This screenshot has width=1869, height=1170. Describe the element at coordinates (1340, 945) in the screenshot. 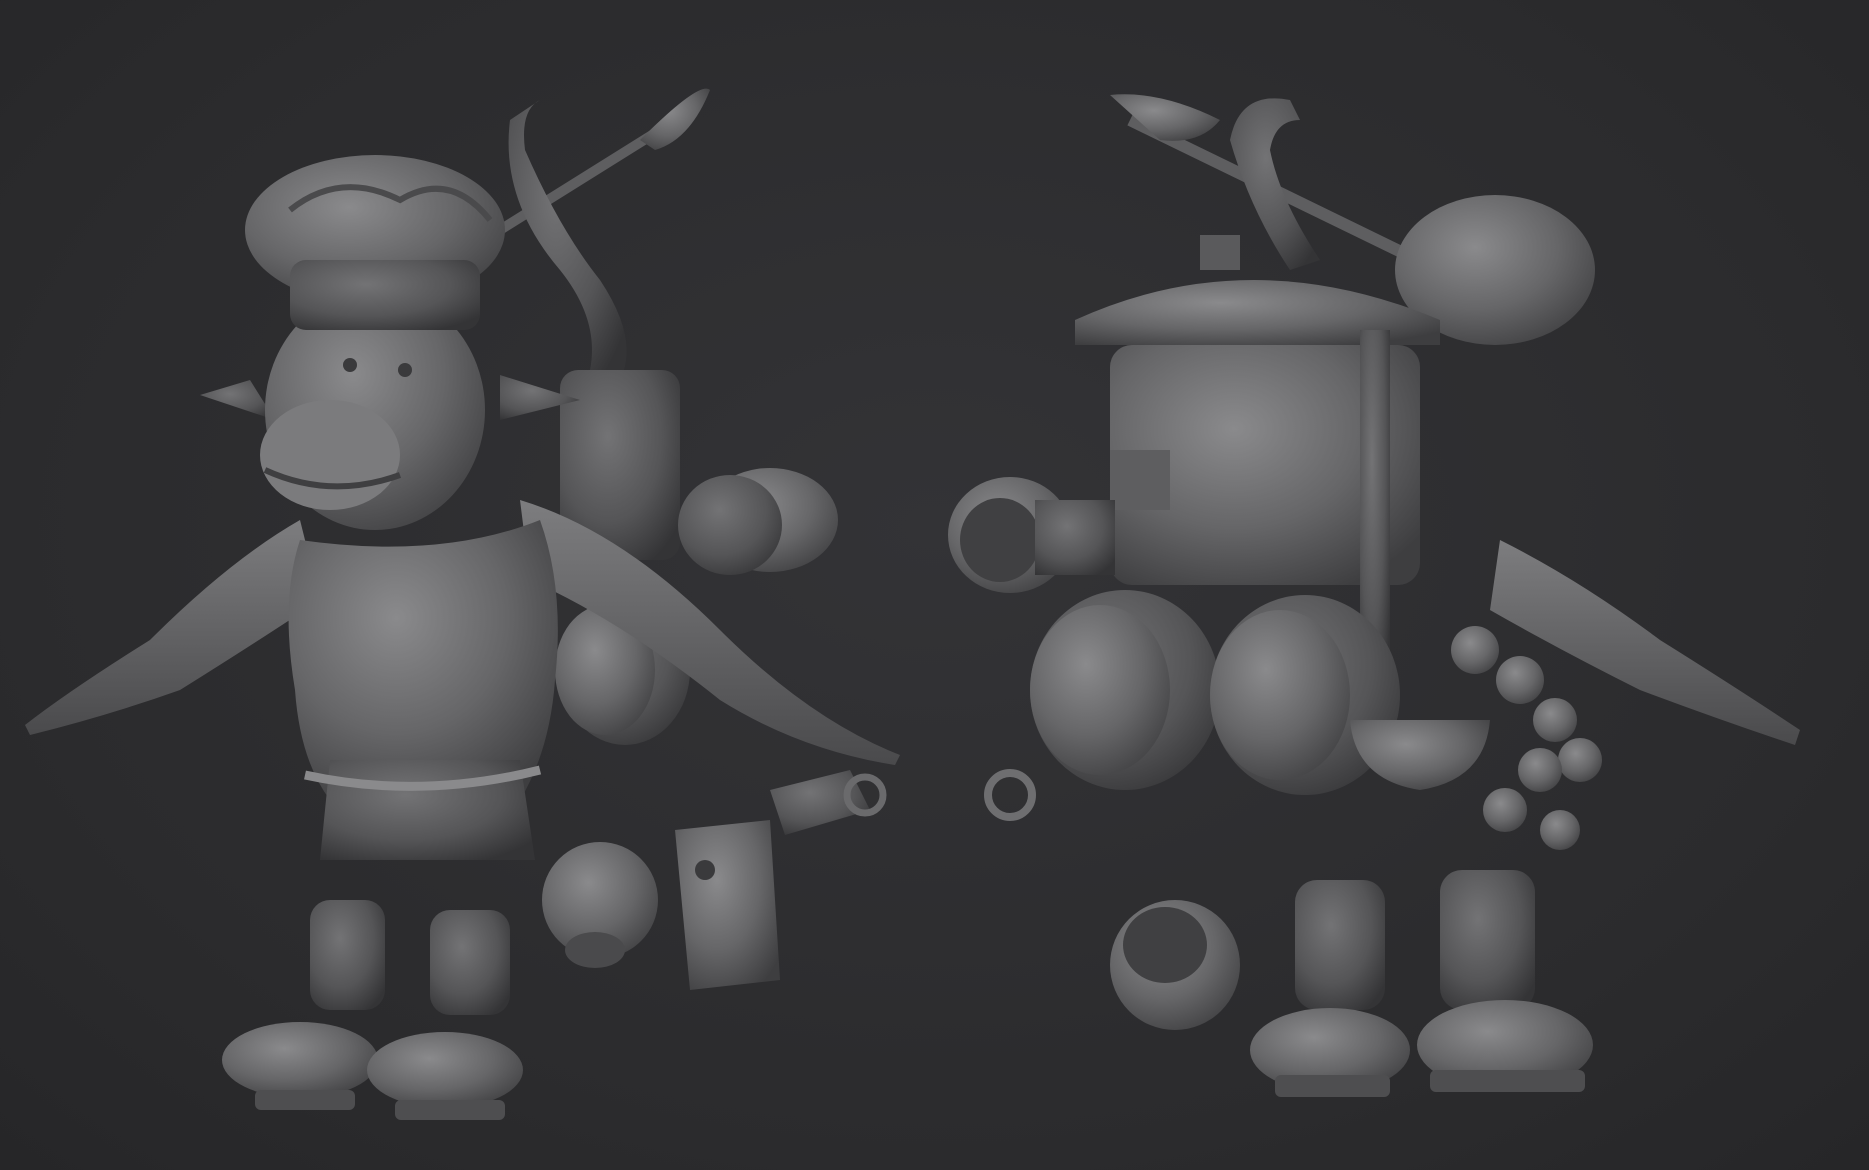

I see `back-left-leg` at that location.